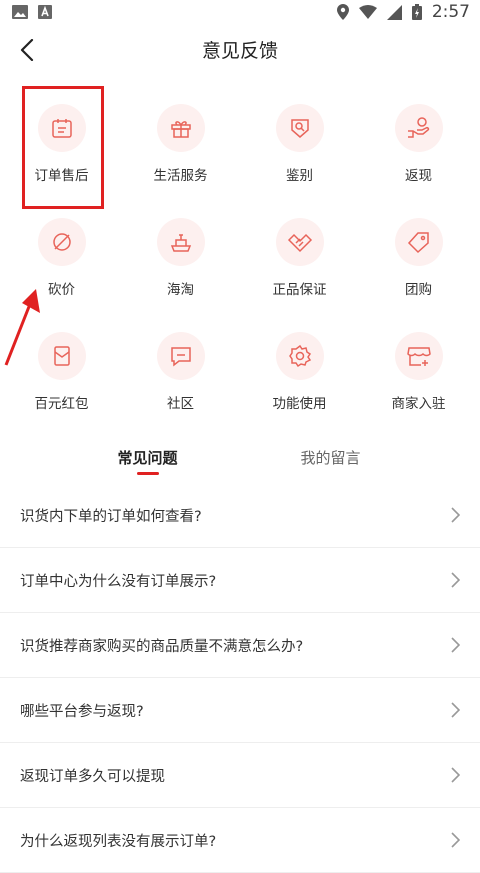 Image resolution: width=480 pixels, height=873 pixels. I want to click on faq-question: 返现订单多久可以提现, so click(92, 776).